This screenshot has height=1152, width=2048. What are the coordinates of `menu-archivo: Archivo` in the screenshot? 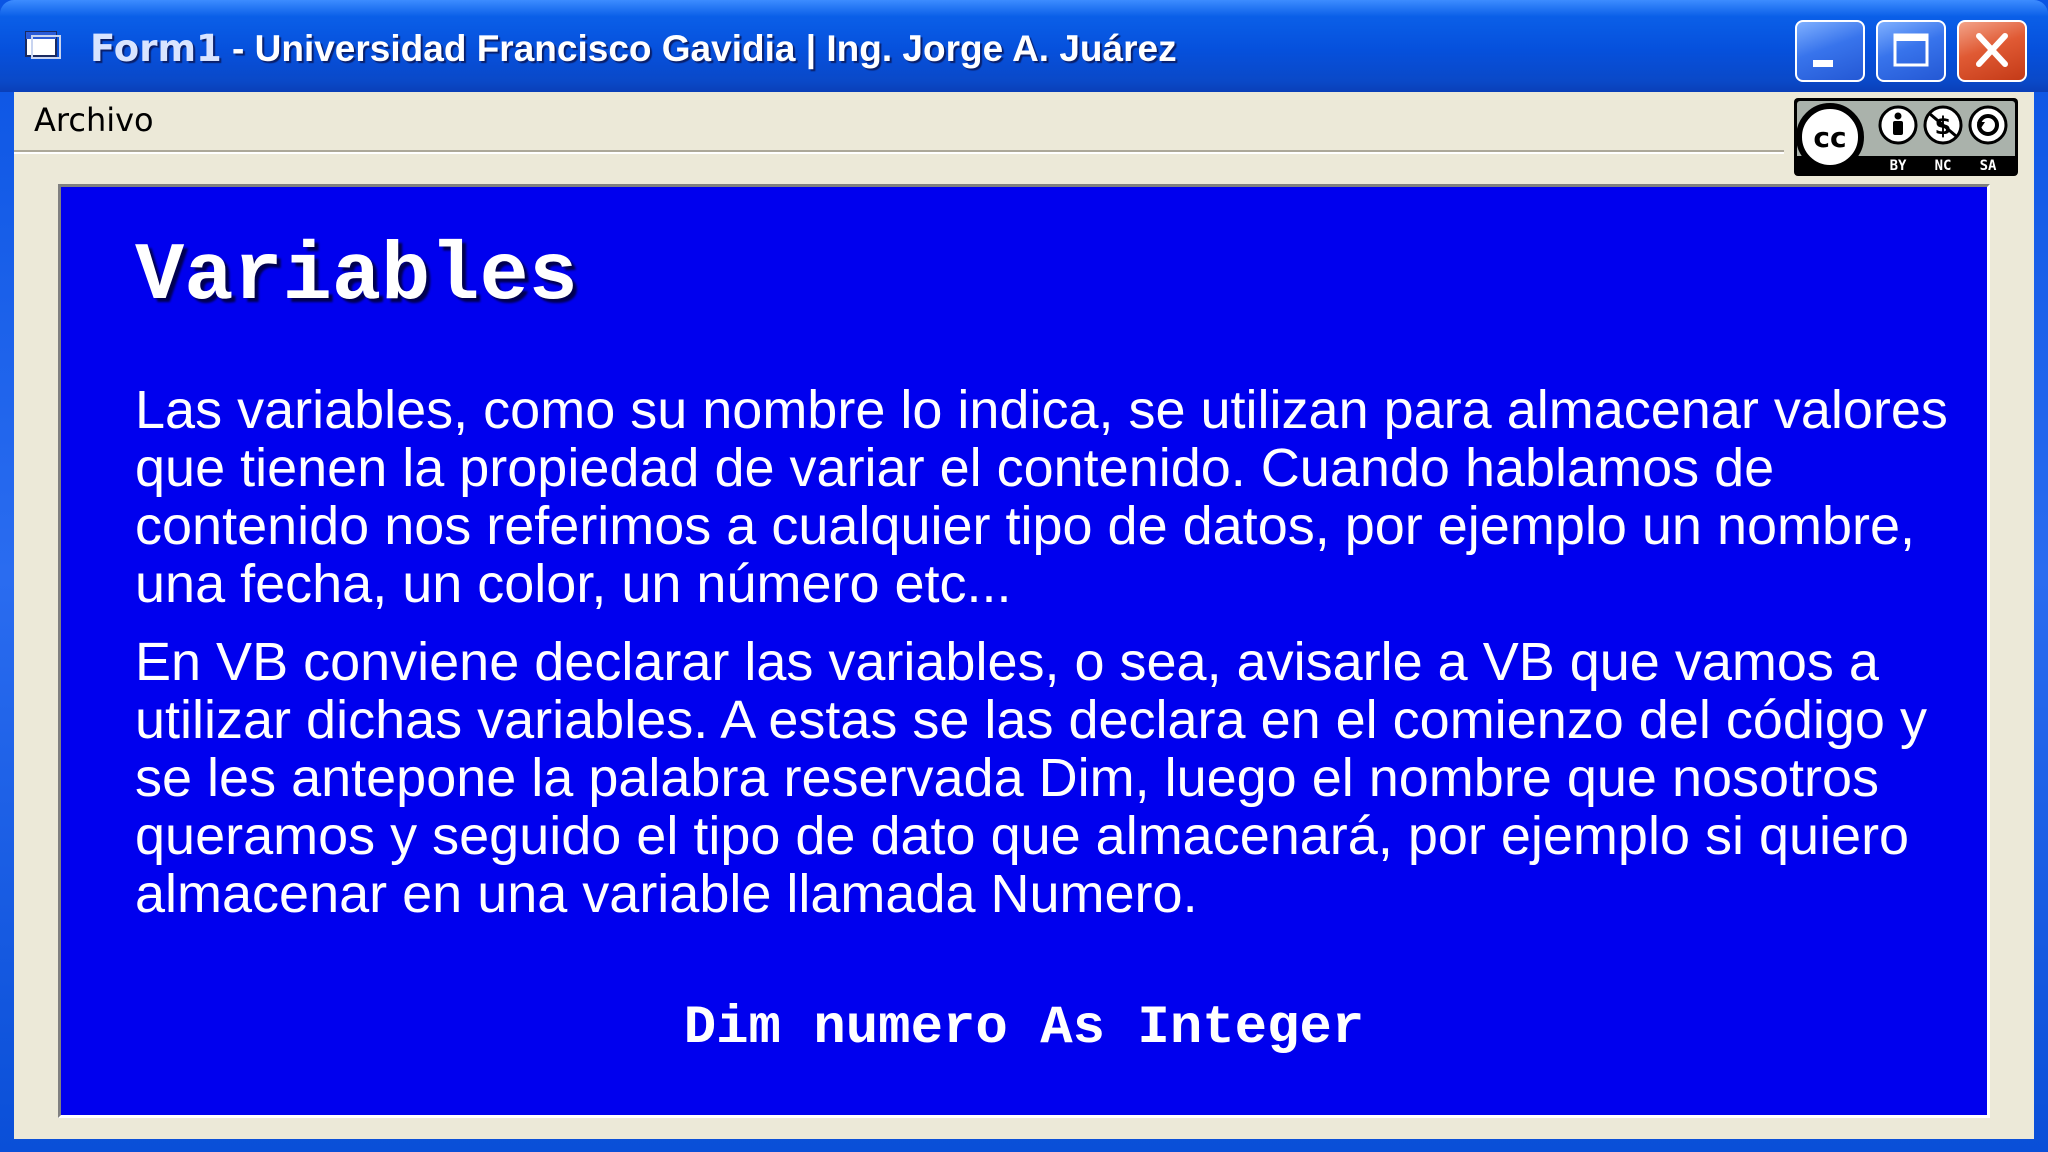 It's located at (94, 120).